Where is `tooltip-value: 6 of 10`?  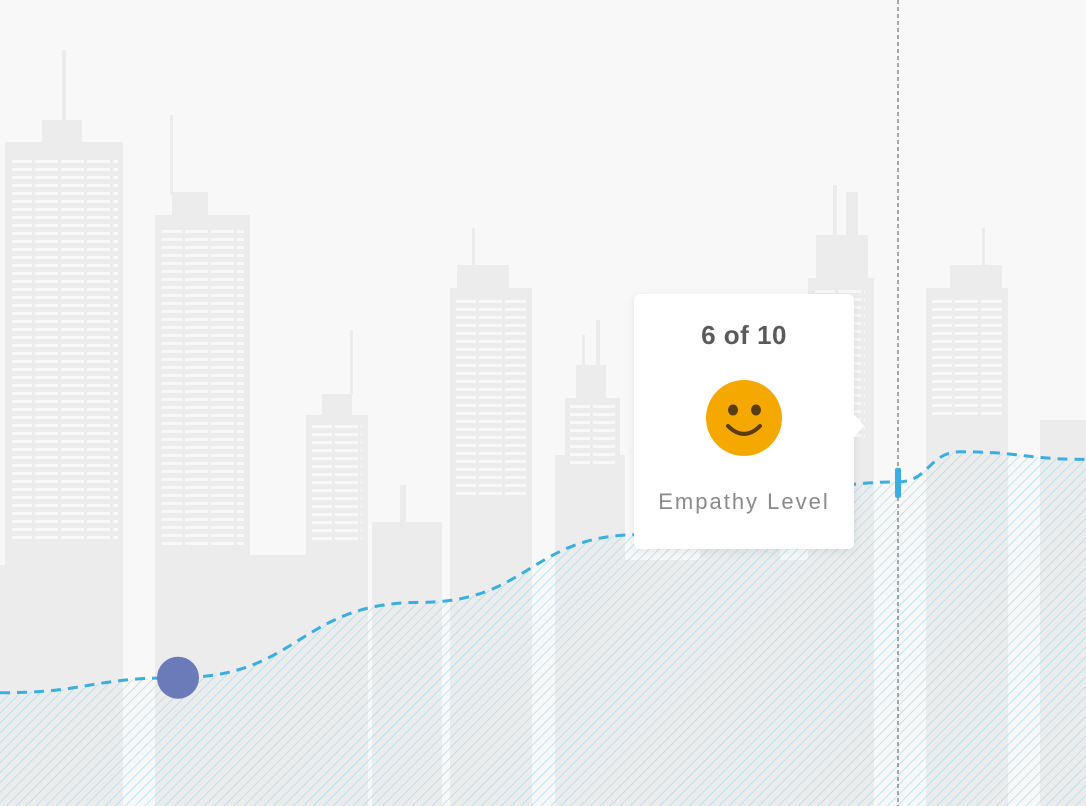
tooltip-value: 6 of 10 is located at coordinates (744, 335).